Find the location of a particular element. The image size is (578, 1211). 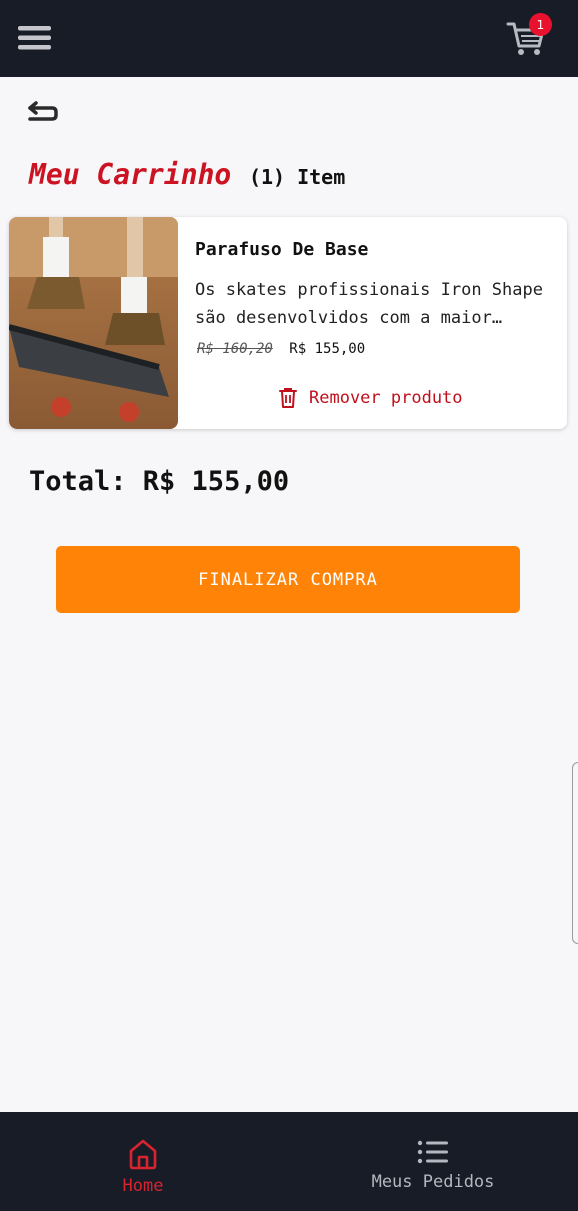

remove-product-button: Remover produto is located at coordinates (371, 398).